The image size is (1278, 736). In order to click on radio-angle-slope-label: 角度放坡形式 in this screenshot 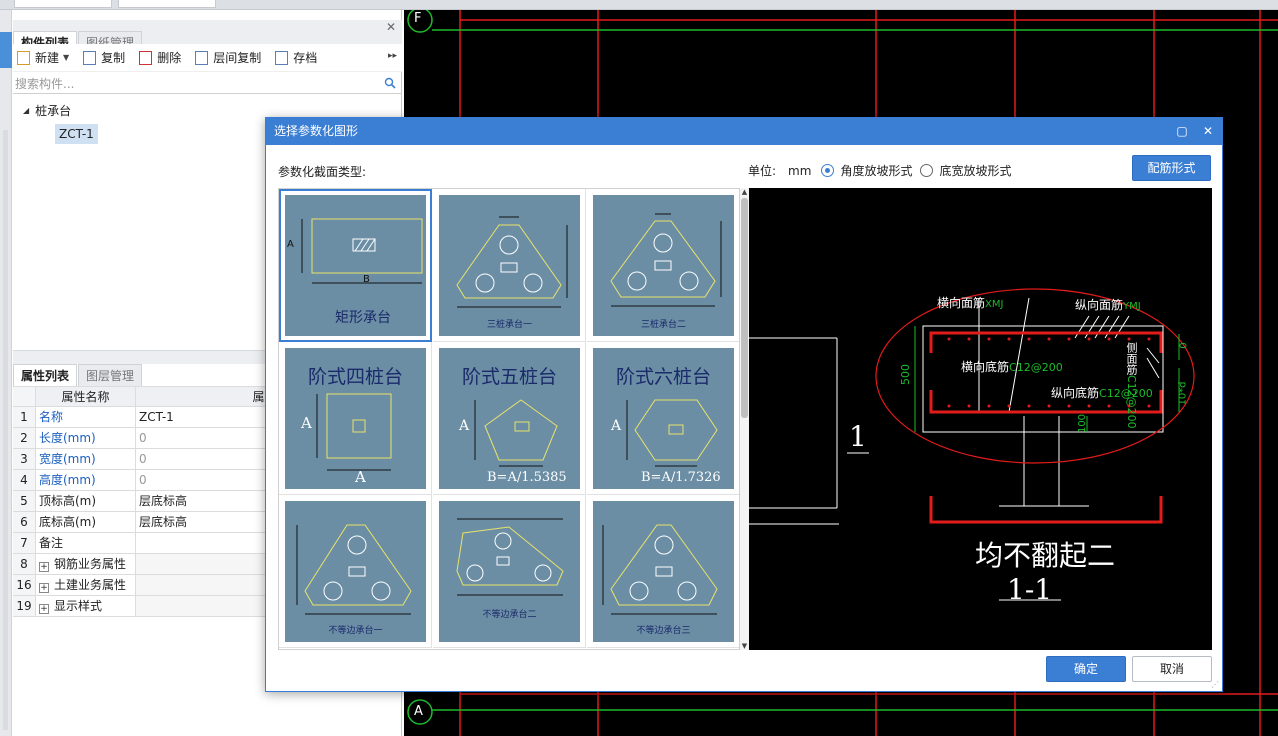, I will do `click(876, 170)`.